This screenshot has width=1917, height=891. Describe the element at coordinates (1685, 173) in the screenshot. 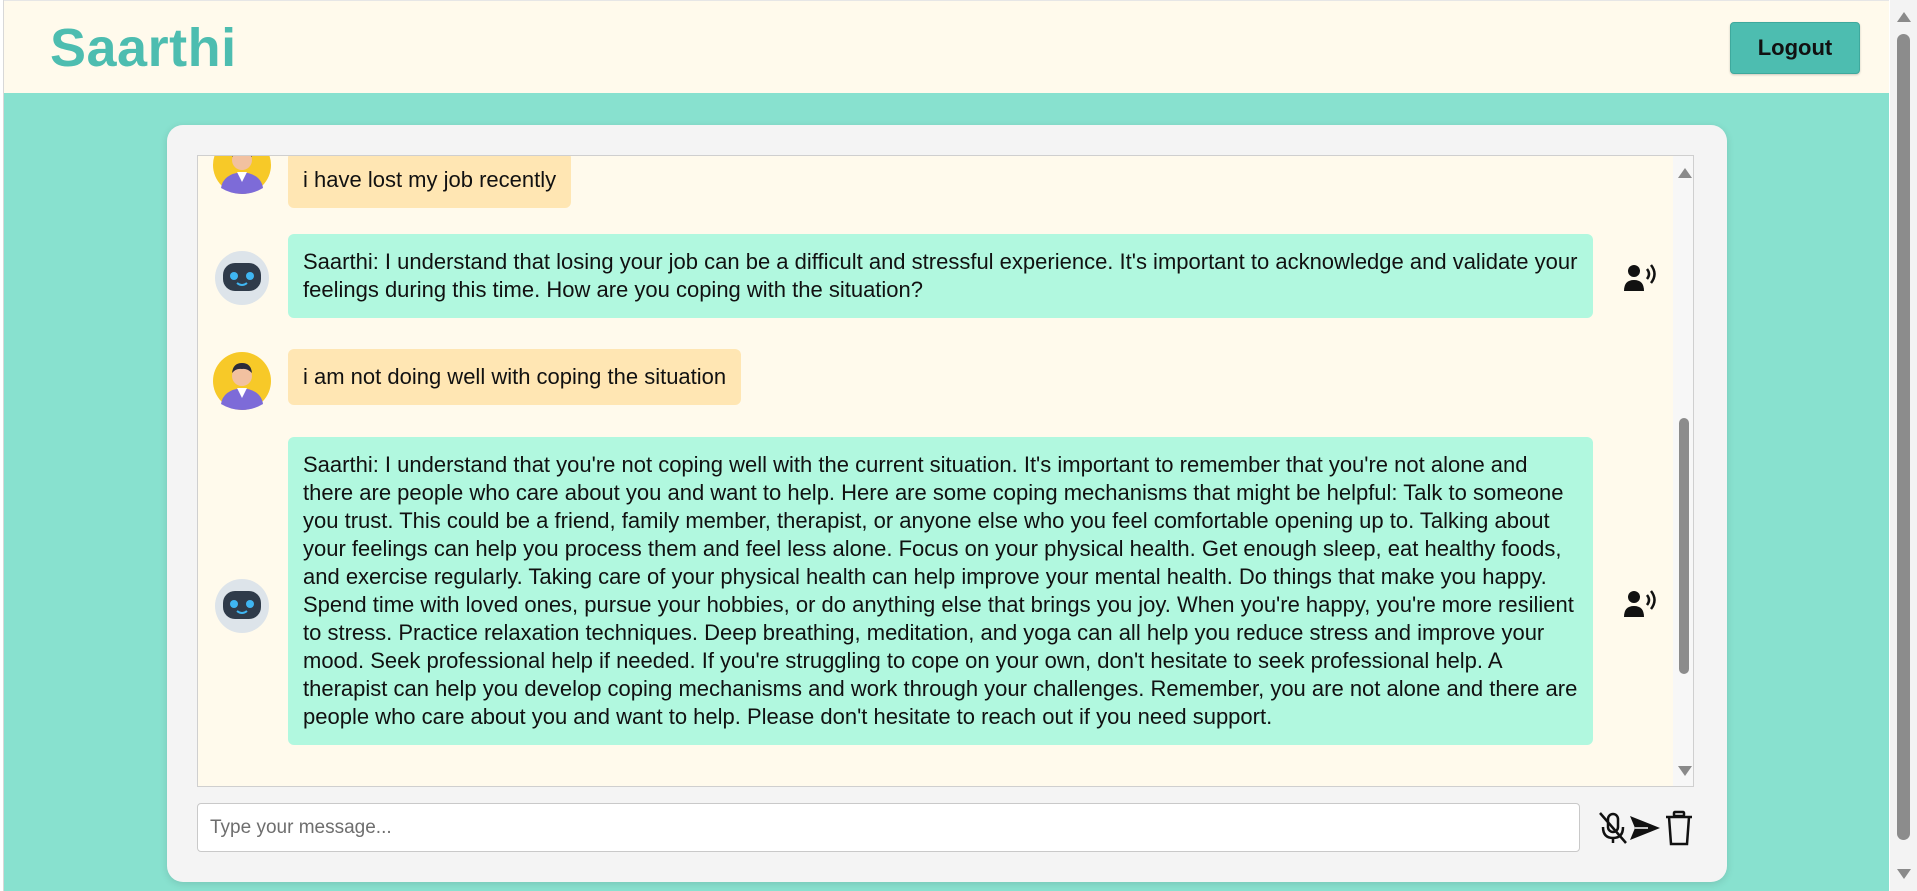

I see `scroll-up-arrow-icon` at that location.